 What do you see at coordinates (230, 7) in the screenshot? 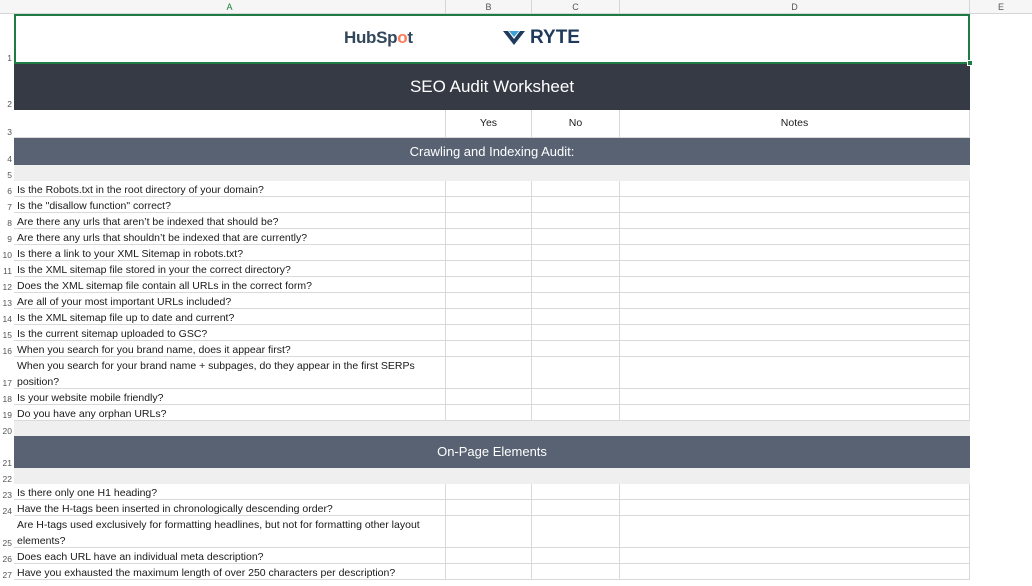
I see `column-header-a: A` at bounding box center [230, 7].